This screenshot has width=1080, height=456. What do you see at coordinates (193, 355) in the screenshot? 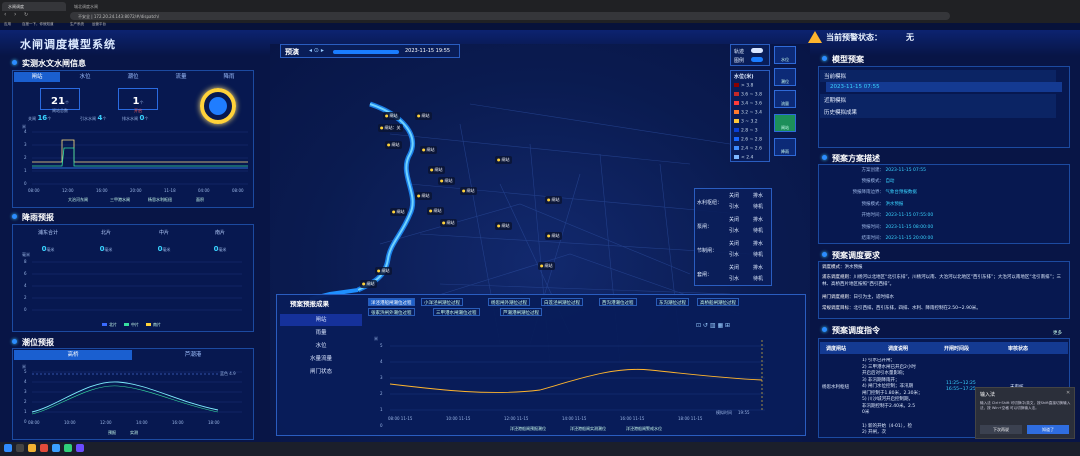
I see `tab-luchaogang: 芦潮港` at bounding box center [193, 355].